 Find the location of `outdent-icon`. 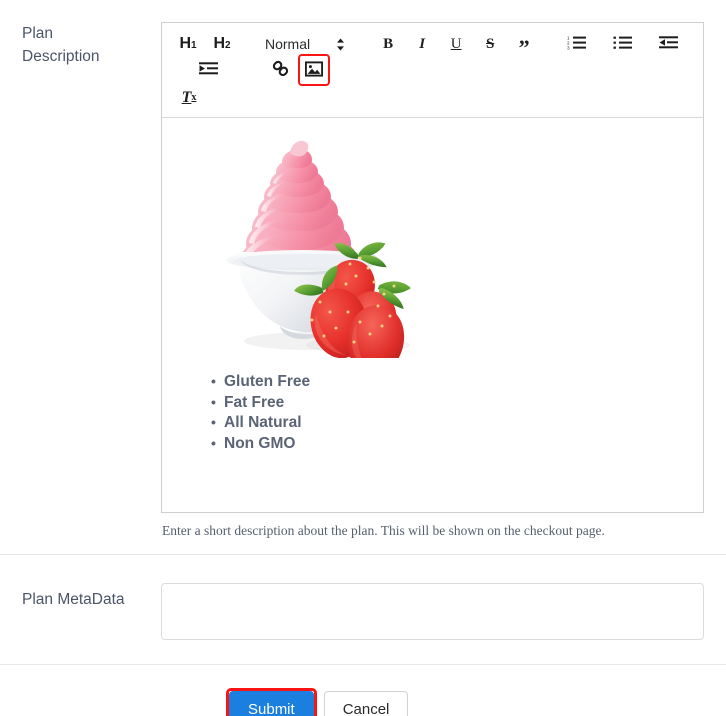

outdent-icon is located at coordinates (668, 44).